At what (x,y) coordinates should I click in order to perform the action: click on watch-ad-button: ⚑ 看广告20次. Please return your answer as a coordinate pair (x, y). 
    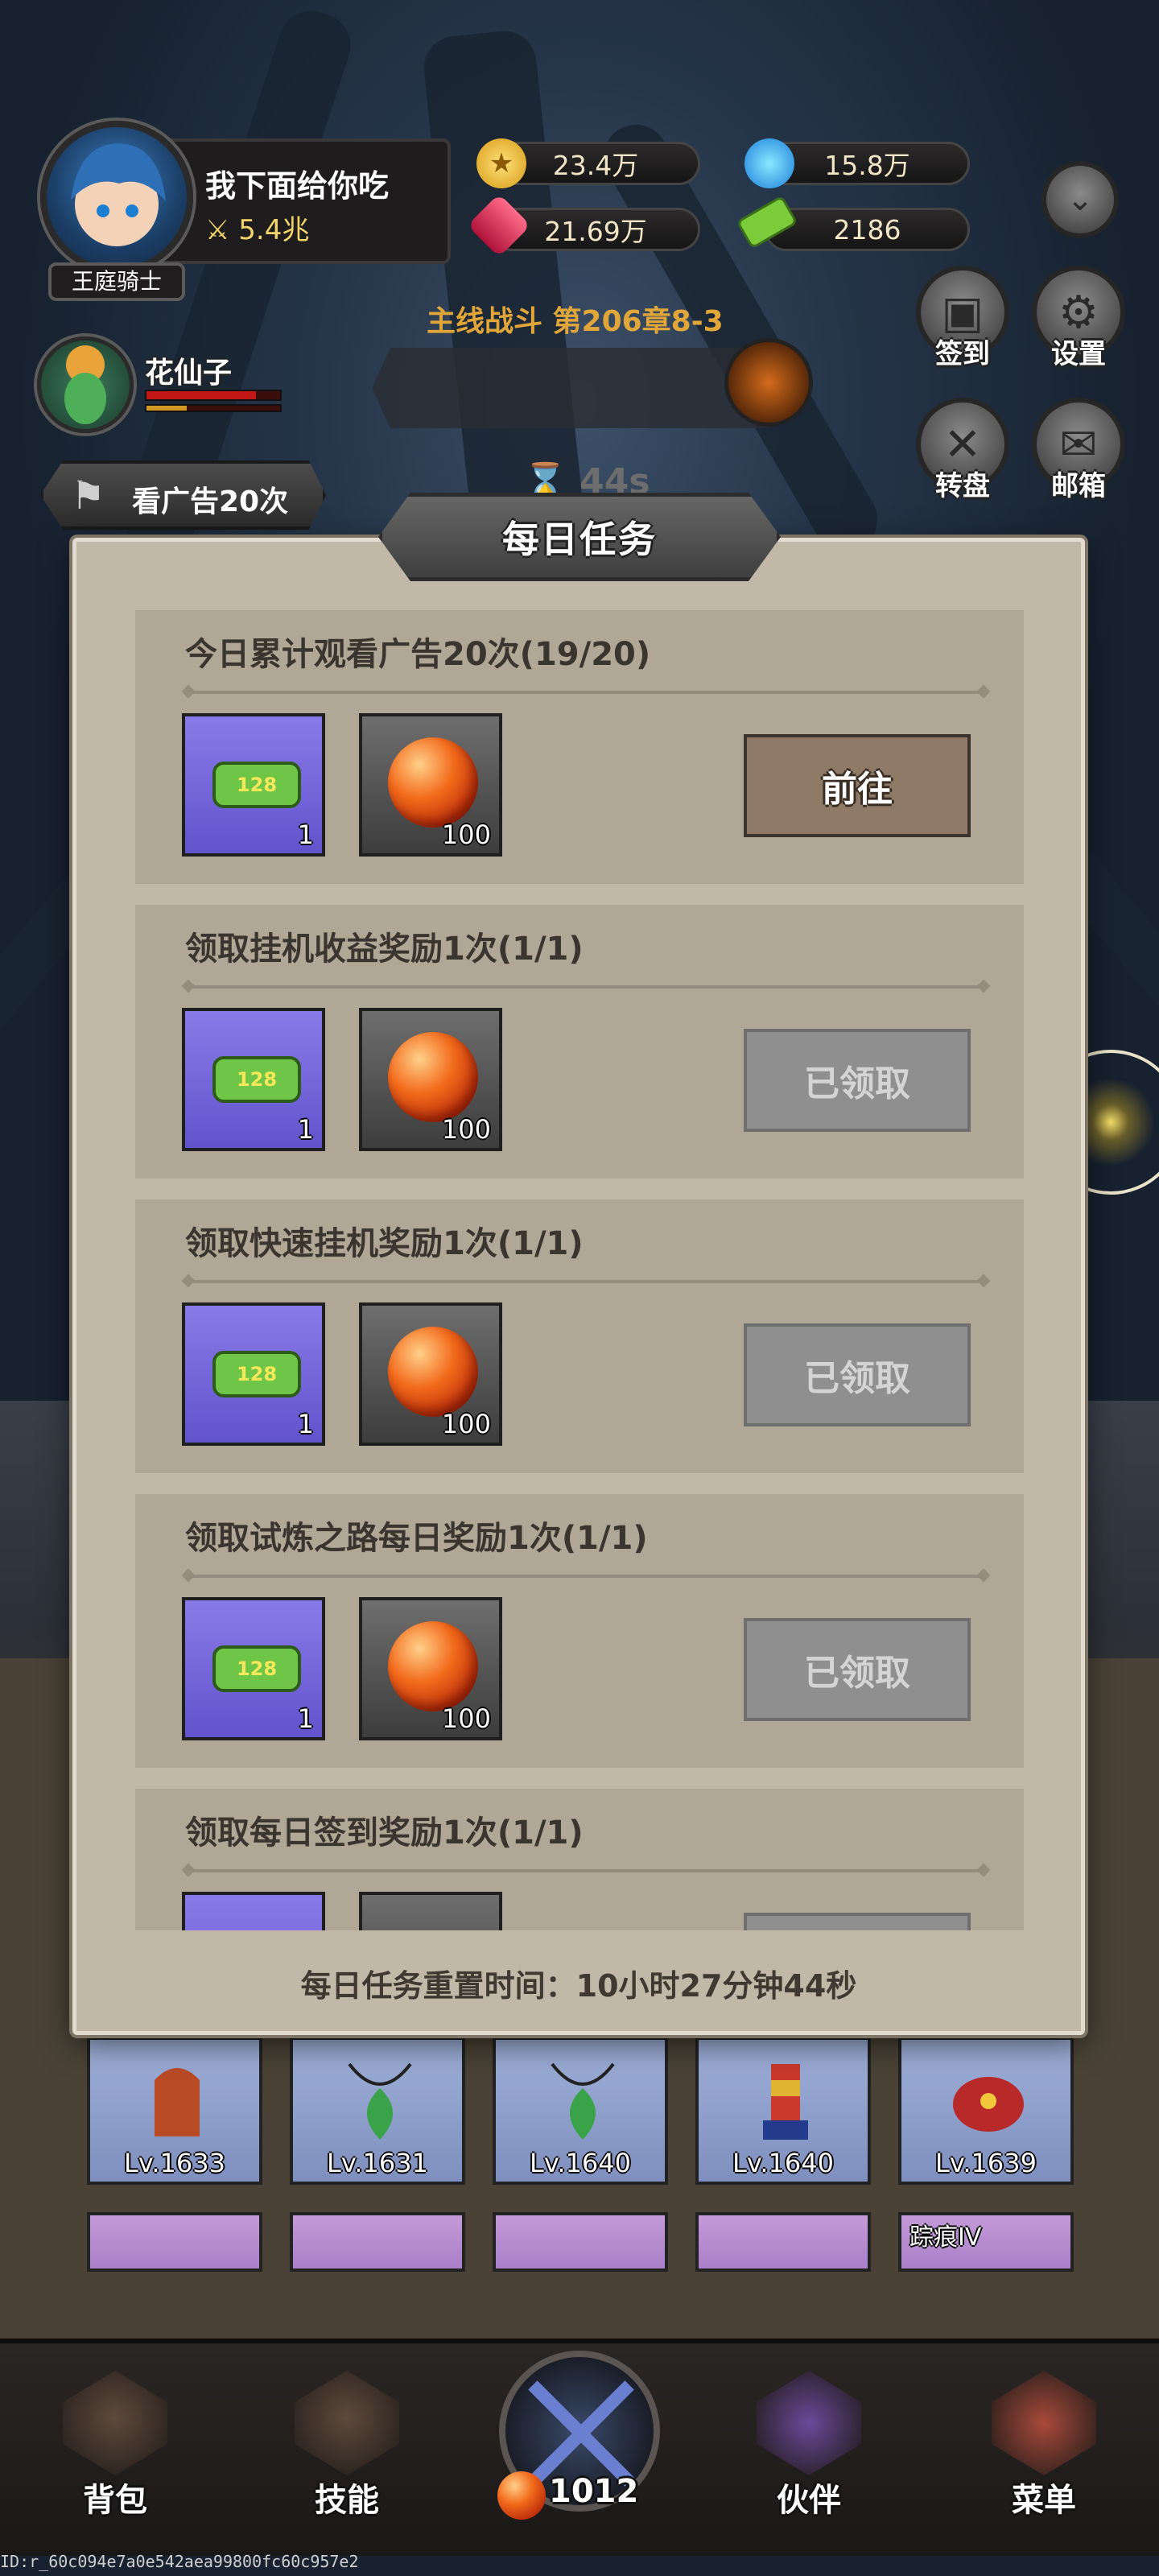
    Looking at the image, I should click on (183, 495).